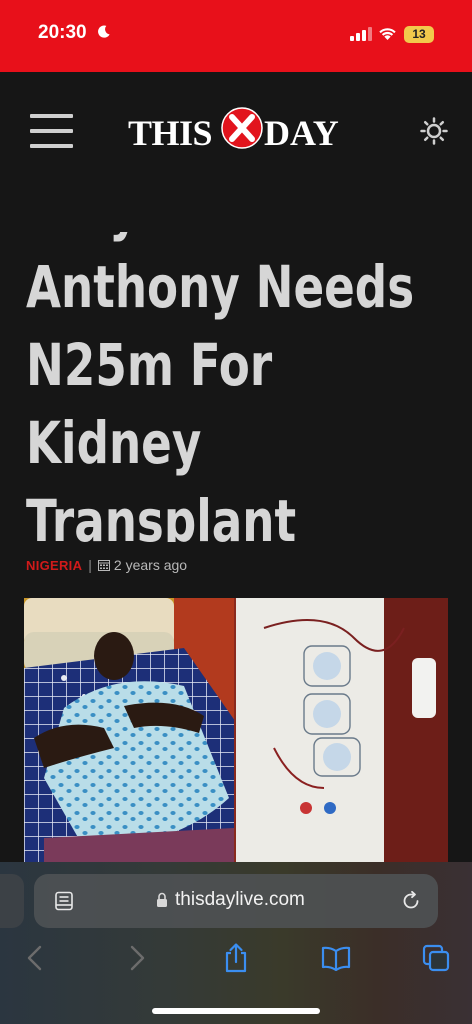 The height and width of the screenshot is (1024, 472). I want to click on headline-line: Kidney, so click(114, 443).